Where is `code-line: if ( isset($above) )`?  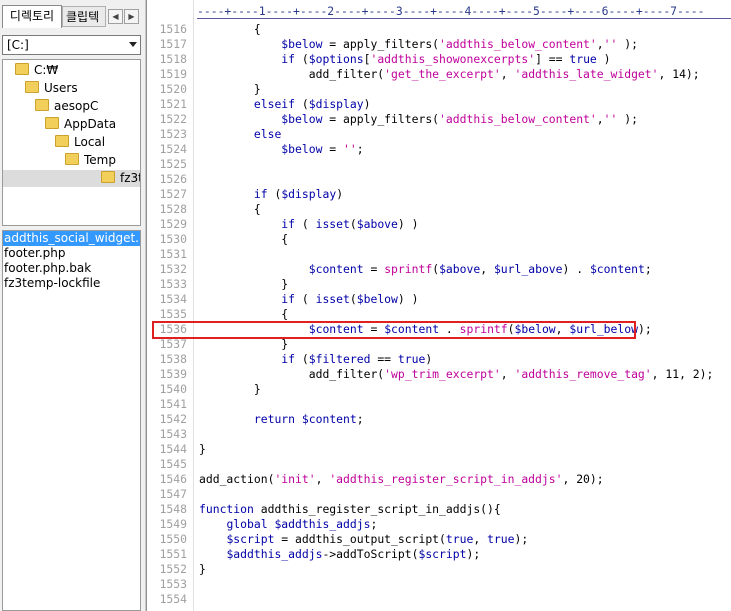 code-line: if ( isset($above) ) is located at coordinates (308, 224).